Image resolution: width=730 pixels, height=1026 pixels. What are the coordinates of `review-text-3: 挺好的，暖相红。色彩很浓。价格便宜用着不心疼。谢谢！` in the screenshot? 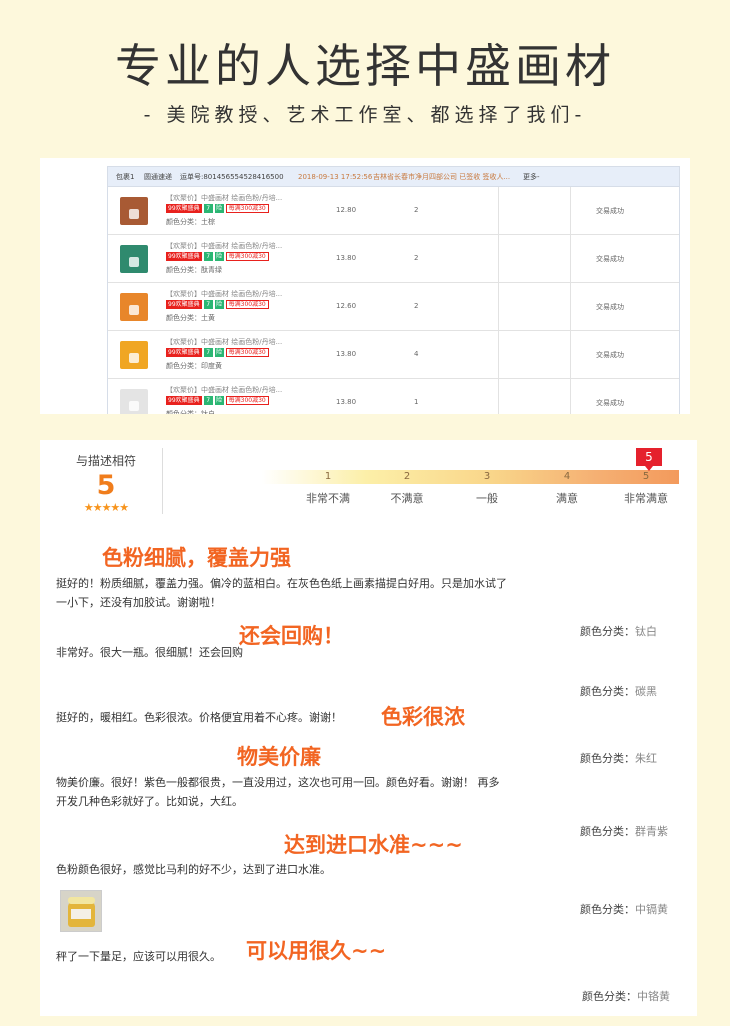 It's located at (199, 717).